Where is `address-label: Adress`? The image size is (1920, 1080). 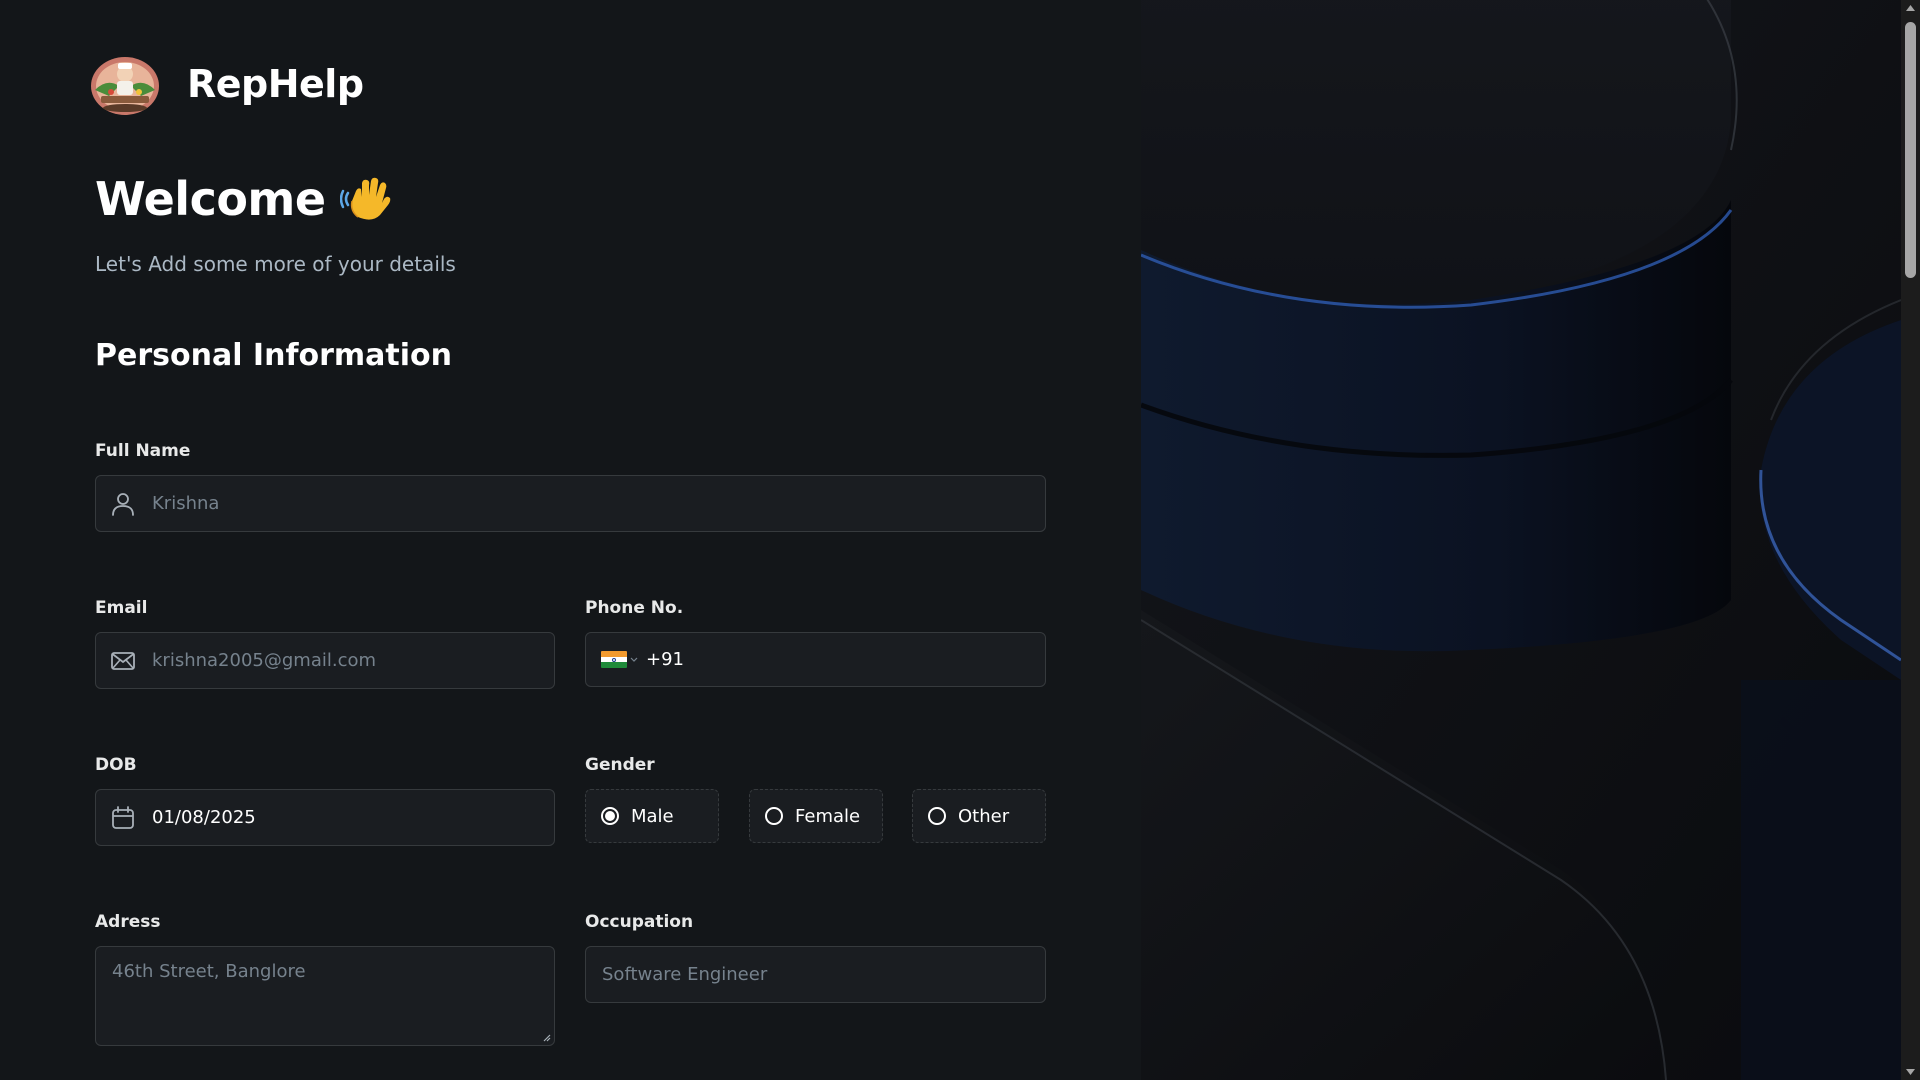
address-label: Adress is located at coordinates (128, 922).